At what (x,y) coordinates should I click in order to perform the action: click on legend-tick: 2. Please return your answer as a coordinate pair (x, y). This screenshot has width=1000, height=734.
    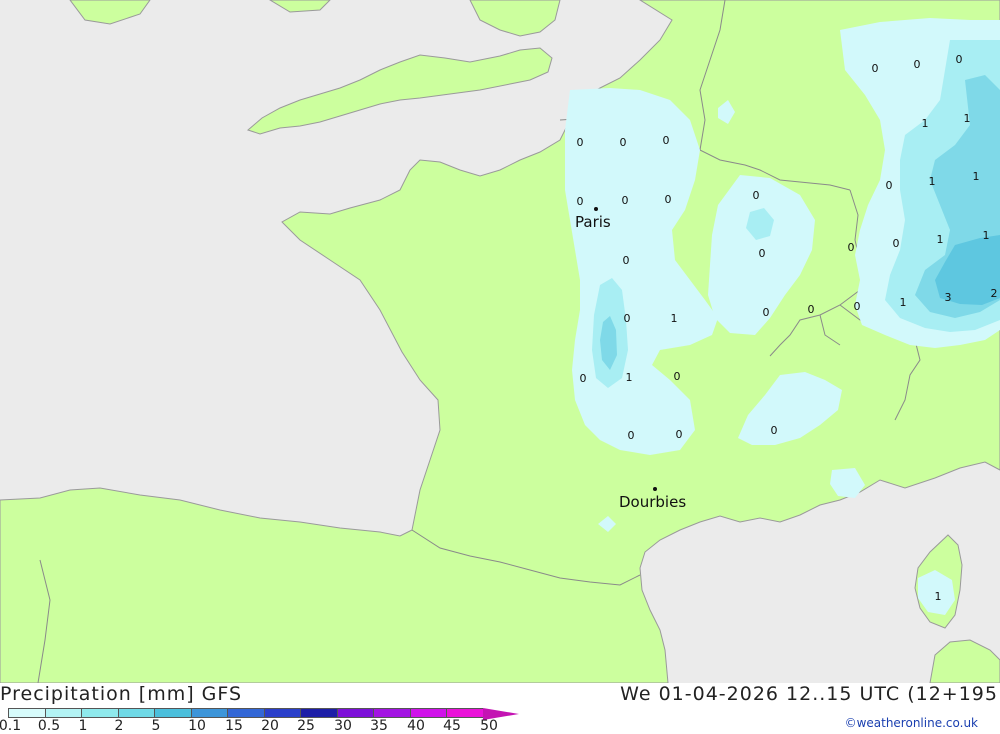
    Looking at the image, I should click on (119, 726).